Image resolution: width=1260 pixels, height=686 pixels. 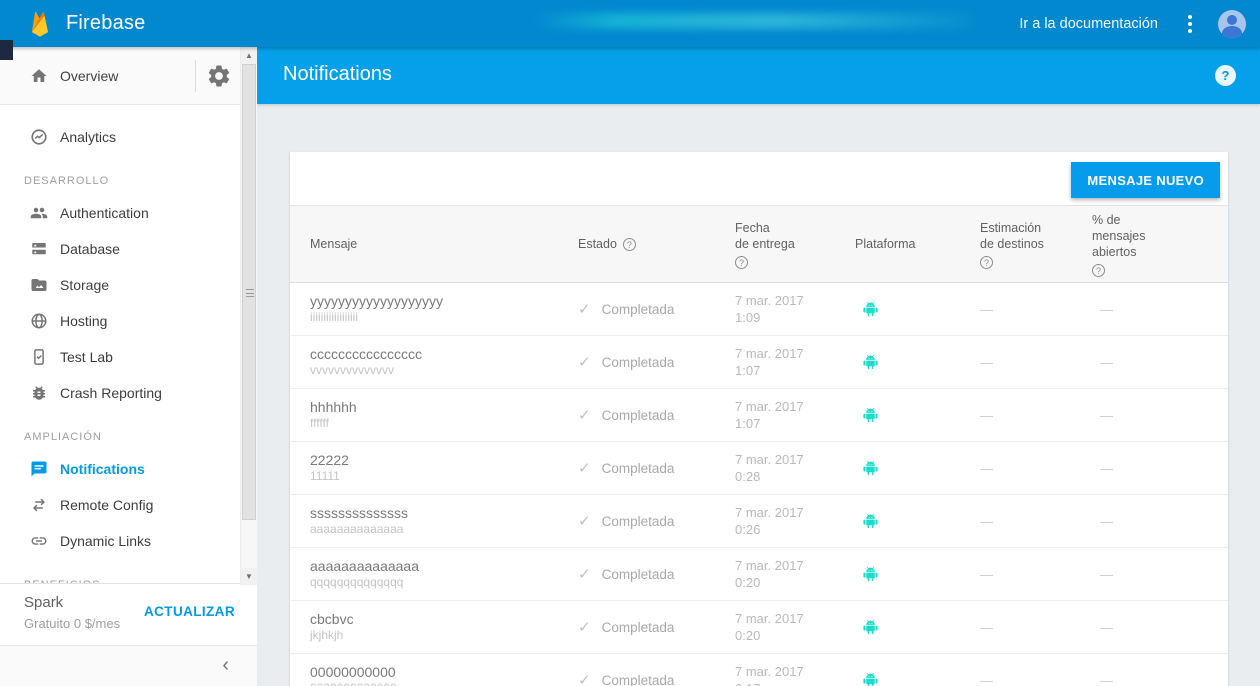 I want to click on message-subtitle: aaaaaaaaaaaaaa, so click(x=357, y=529).